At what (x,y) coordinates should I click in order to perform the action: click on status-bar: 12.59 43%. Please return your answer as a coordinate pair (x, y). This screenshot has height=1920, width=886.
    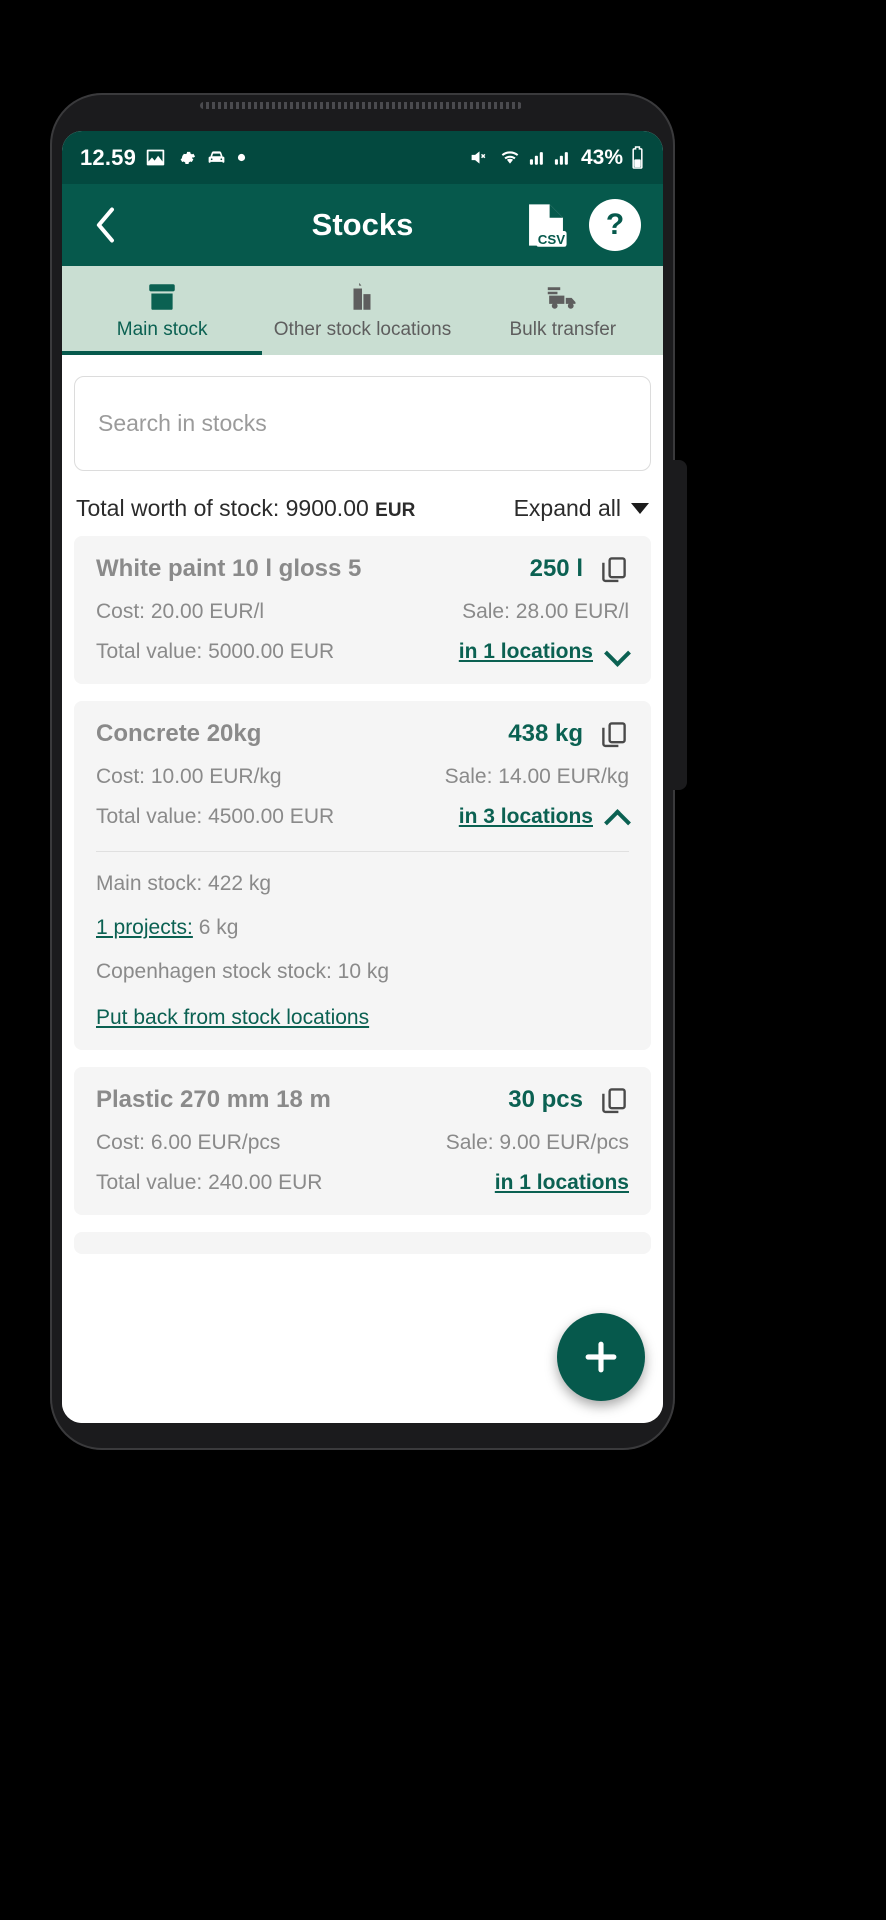
    Looking at the image, I should click on (362, 157).